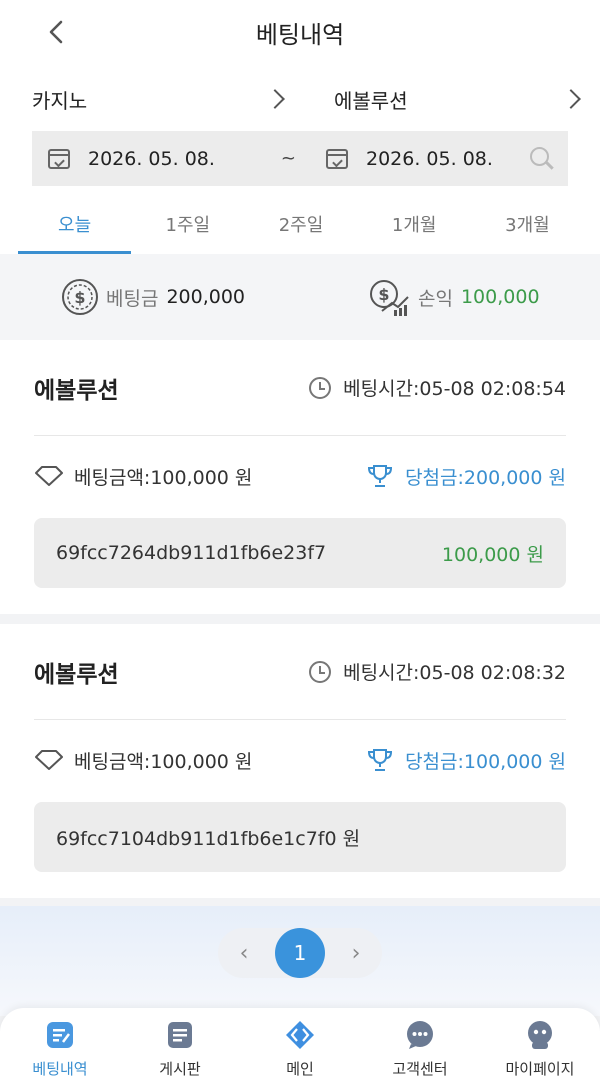  What do you see at coordinates (500, 297) in the screenshot?
I see `profit-value: 100,000` at bounding box center [500, 297].